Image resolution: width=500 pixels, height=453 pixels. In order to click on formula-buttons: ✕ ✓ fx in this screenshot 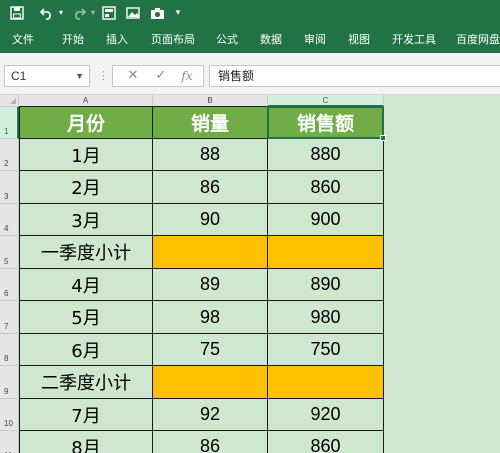, I will do `click(158, 76)`.